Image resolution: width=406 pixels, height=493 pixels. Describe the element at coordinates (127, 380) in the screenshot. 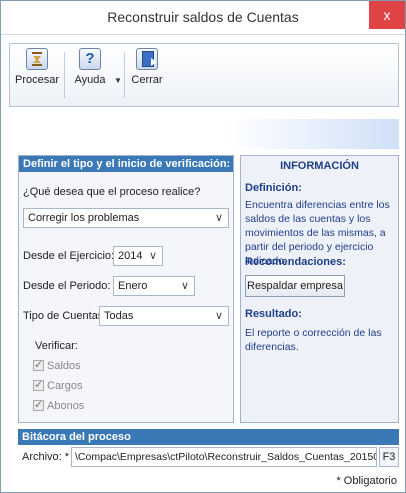

I see `verificar-group: Verificar: Saldos Cargos Abonos` at that location.